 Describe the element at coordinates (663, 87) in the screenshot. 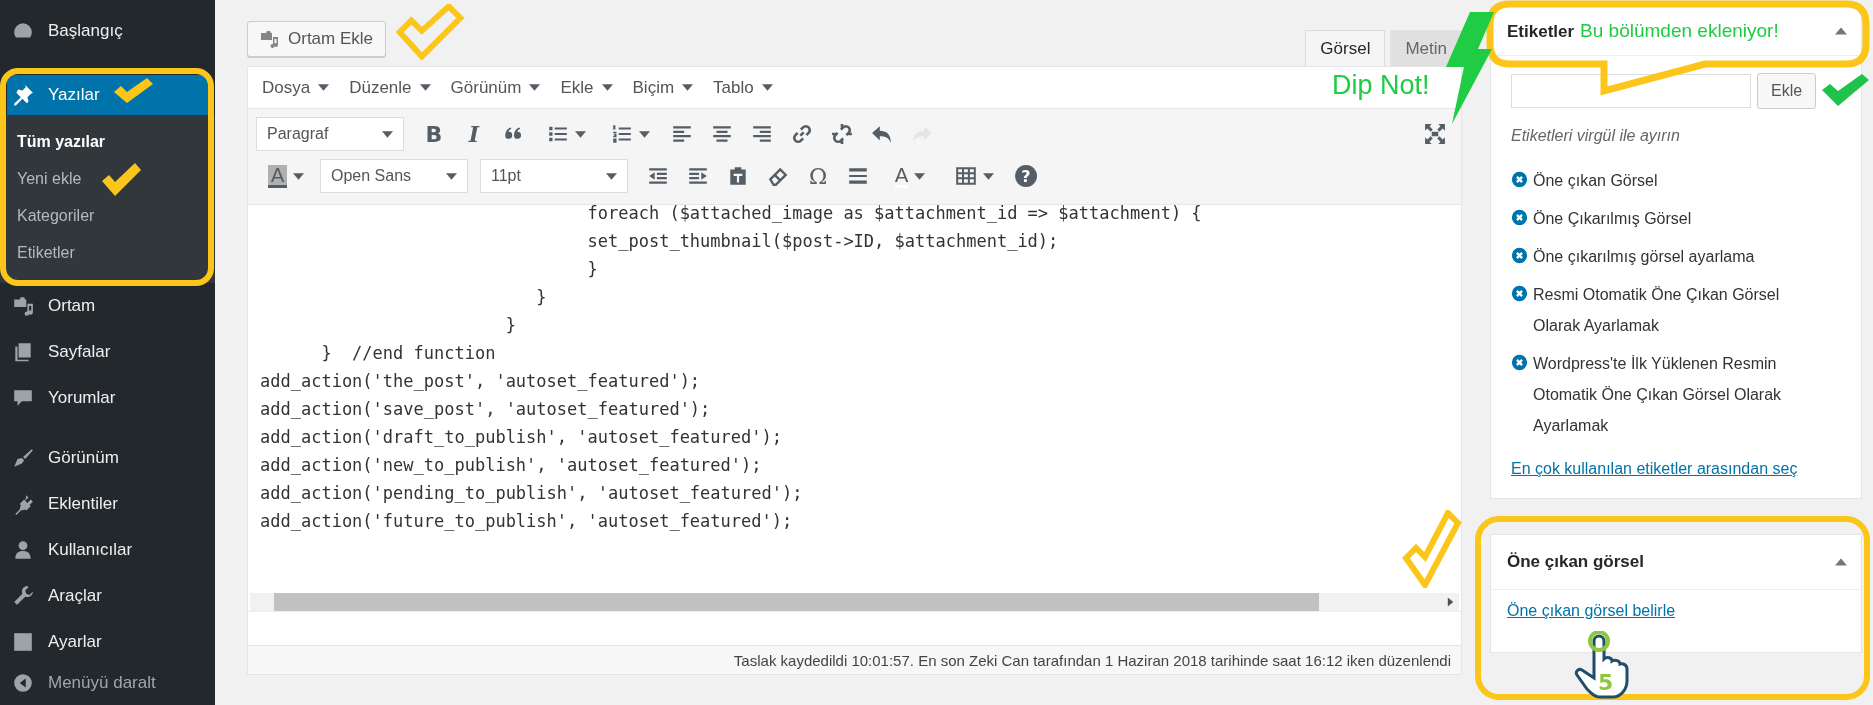

I see `menu-item: Biçim` at that location.